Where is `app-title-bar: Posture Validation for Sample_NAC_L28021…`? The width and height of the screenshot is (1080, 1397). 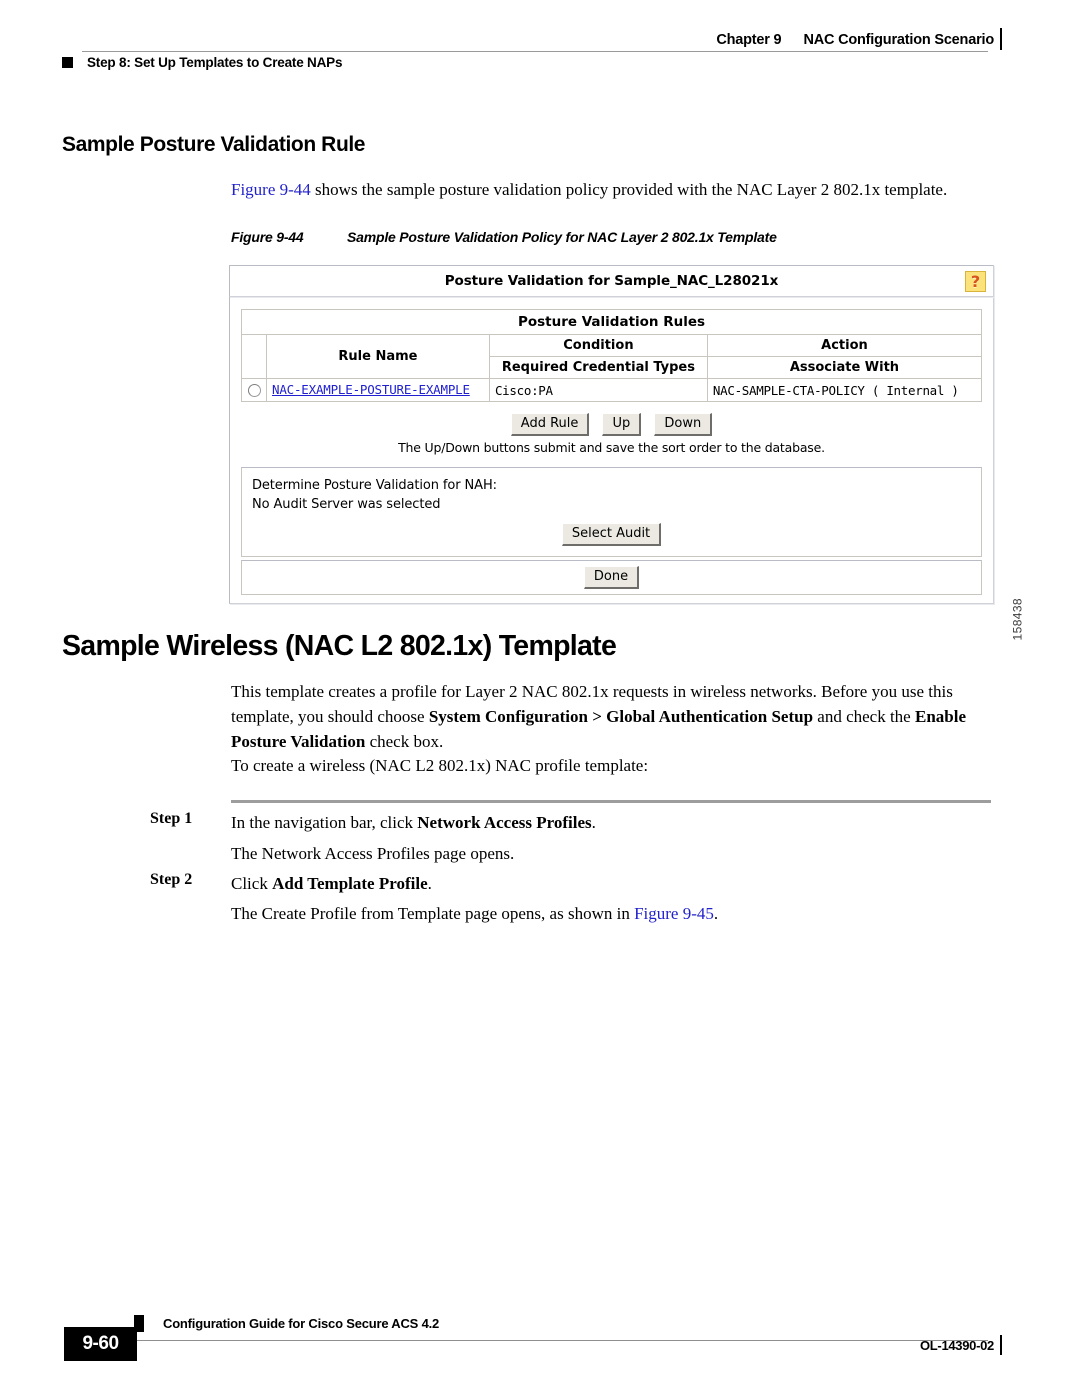
app-title-bar: Posture Validation for Sample_NAC_L28021… is located at coordinates (611, 281).